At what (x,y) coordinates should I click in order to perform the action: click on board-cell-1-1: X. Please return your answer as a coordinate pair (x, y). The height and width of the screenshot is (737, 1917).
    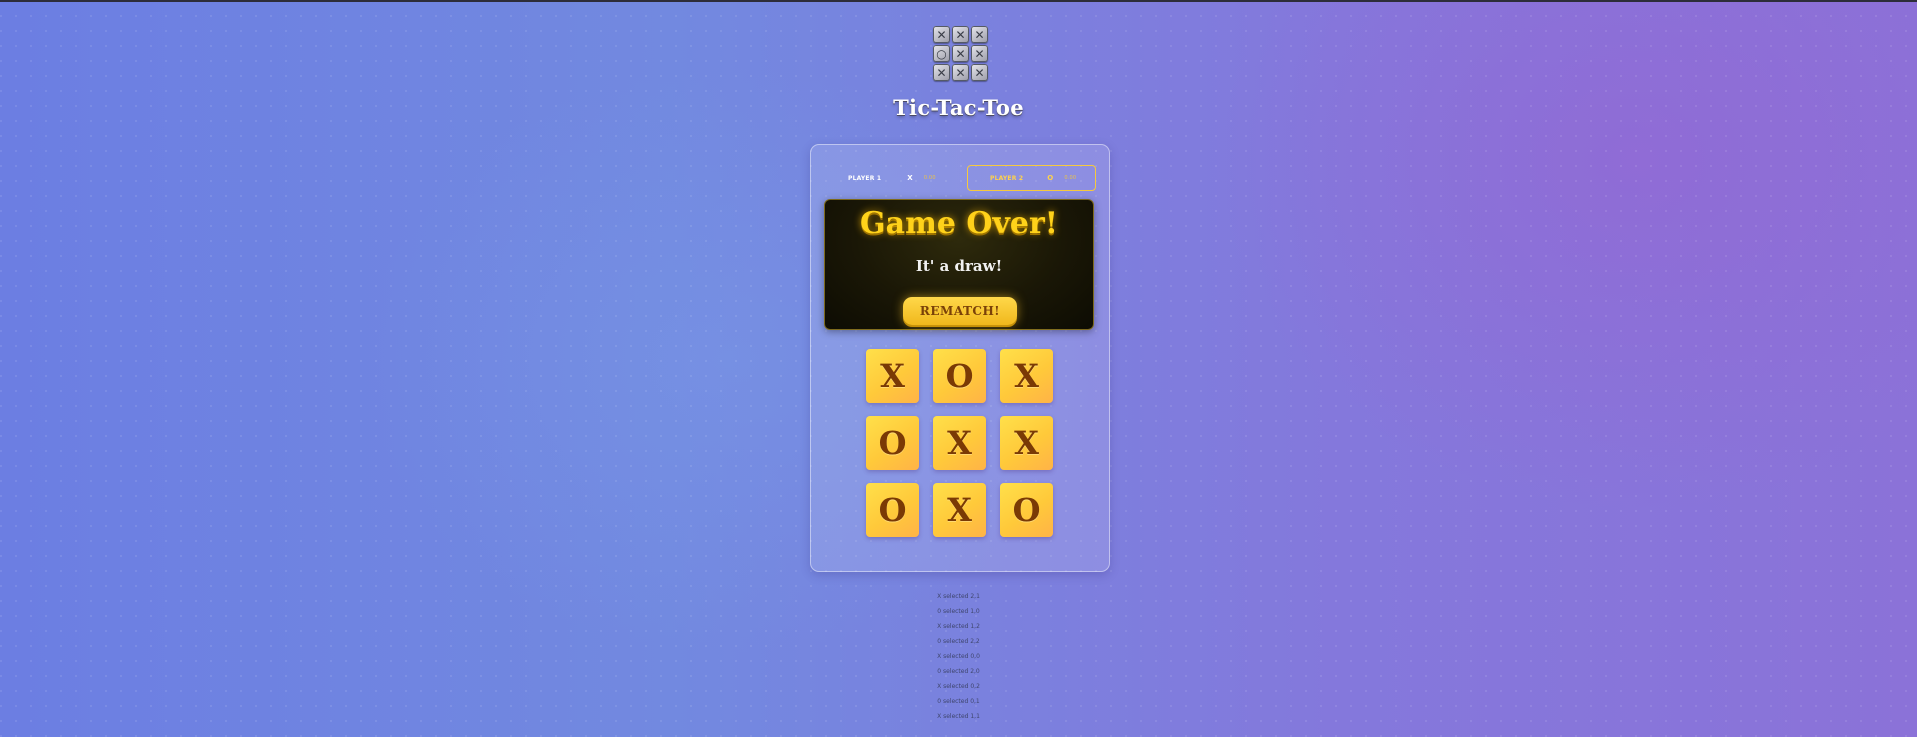
    Looking at the image, I should click on (959, 443).